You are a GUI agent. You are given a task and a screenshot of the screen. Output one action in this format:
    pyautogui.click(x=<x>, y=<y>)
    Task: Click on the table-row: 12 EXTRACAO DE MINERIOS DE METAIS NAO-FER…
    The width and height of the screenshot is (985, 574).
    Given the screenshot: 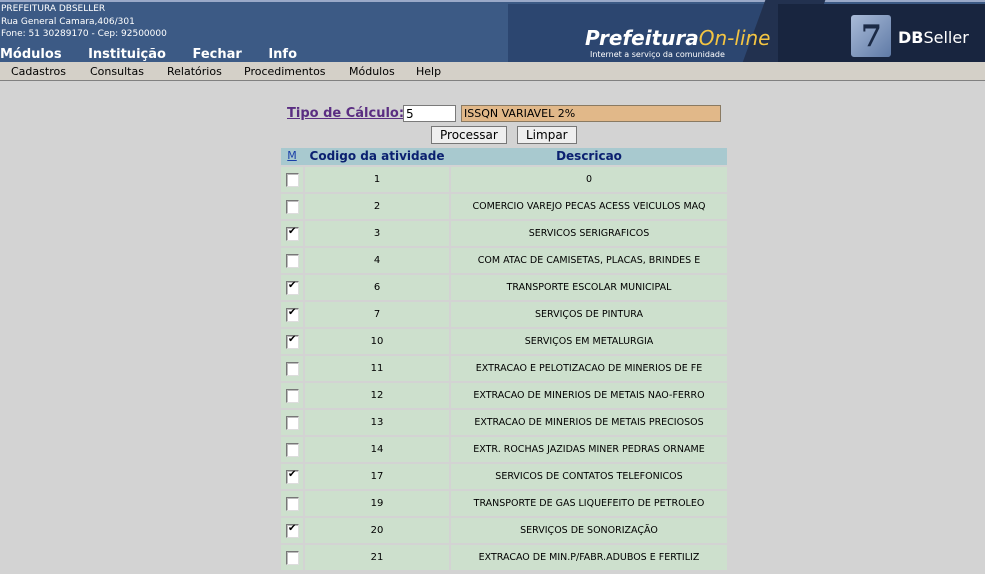 What is the action you would take?
    pyautogui.click(x=504, y=394)
    